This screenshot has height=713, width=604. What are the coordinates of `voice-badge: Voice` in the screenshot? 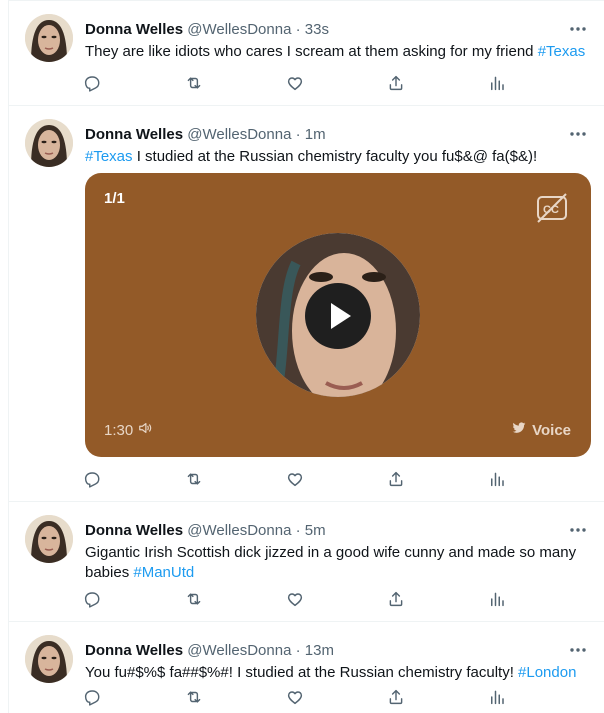 It's located at (541, 430).